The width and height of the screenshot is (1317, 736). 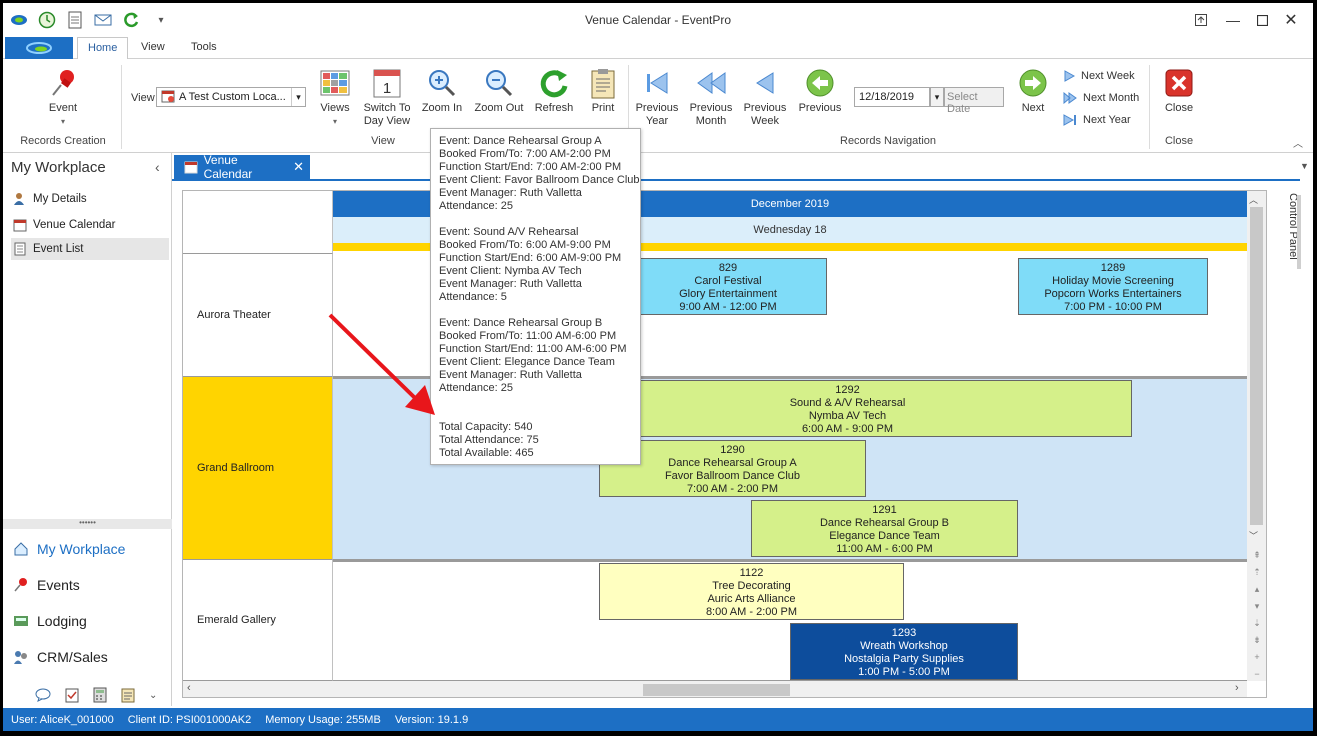 I want to click on tooltip-line: Attendance: 5, so click(x=473, y=297).